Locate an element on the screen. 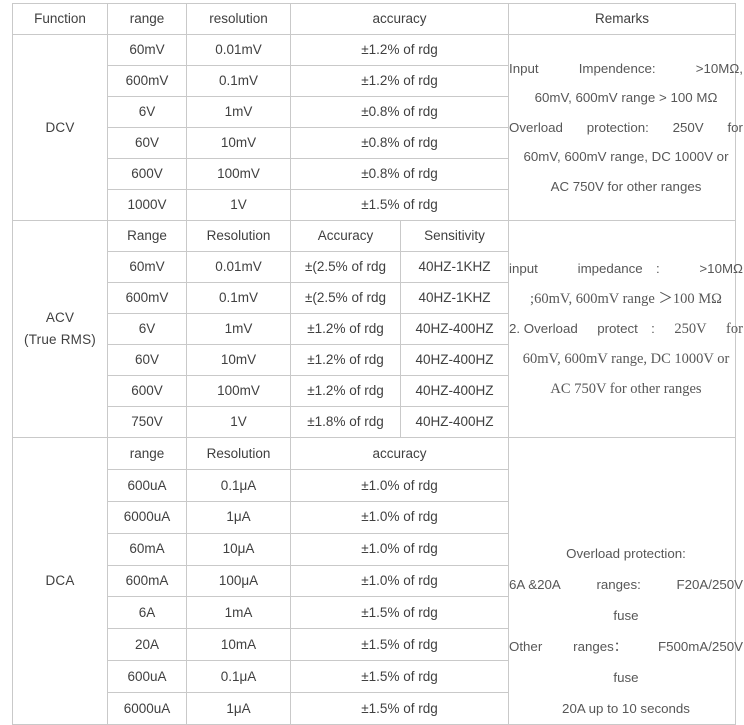 The width and height of the screenshot is (744, 725). function-label-acv: ACV is located at coordinates (60, 318).